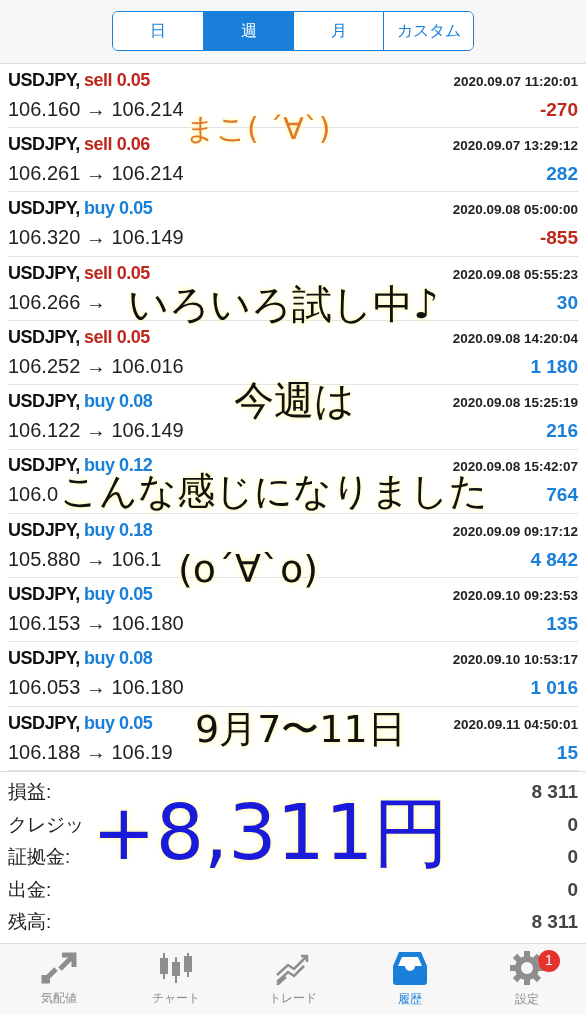 This screenshot has width=586, height=1014. I want to click on nav-tab: チャート, so click(176, 978).